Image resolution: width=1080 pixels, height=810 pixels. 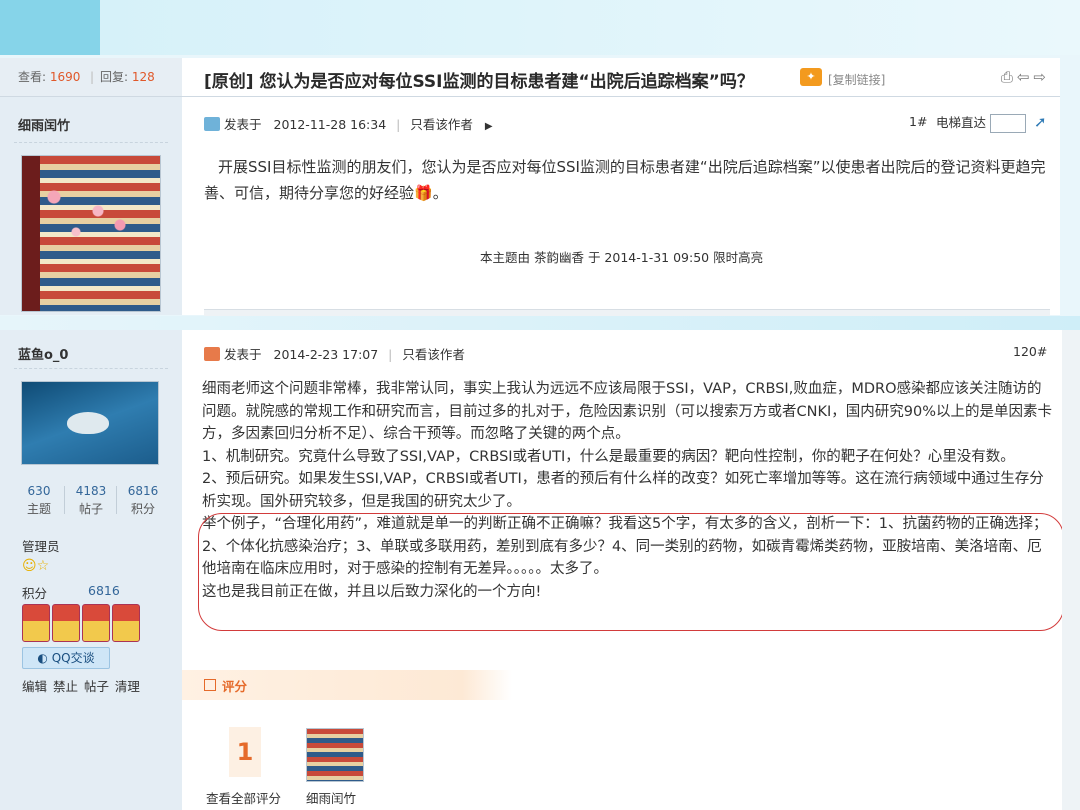 What do you see at coordinates (1041, 77) in the screenshot?
I see `next-thread-icon: ⇨` at bounding box center [1041, 77].